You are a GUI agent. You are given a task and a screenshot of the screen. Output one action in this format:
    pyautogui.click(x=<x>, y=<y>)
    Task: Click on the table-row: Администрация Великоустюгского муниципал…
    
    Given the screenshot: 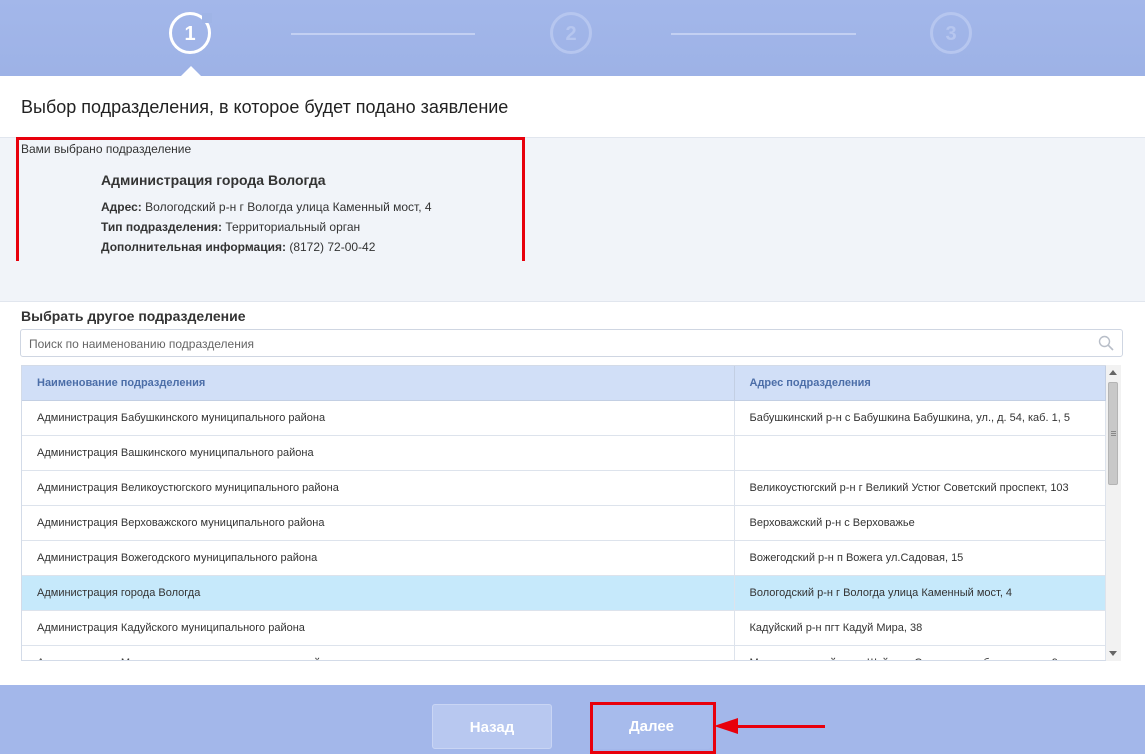 What is the action you would take?
    pyautogui.click(x=564, y=488)
    